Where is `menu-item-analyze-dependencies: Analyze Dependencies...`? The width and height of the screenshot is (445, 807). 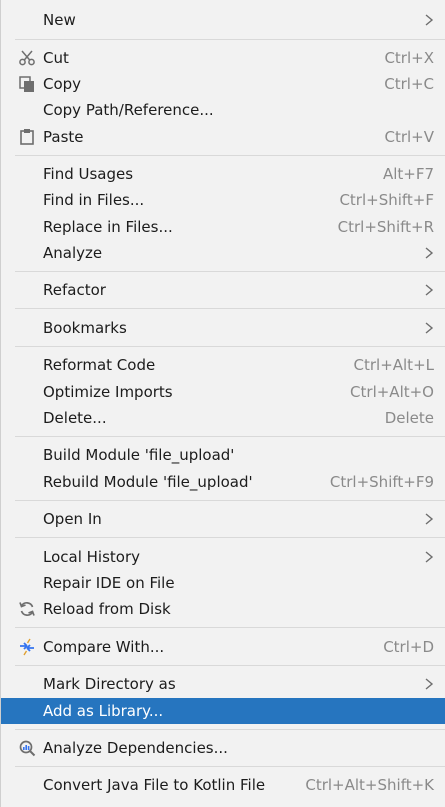 menu-item-analyze-dependencies: Analyze Dependencies... is located at coordinates (223, 748).